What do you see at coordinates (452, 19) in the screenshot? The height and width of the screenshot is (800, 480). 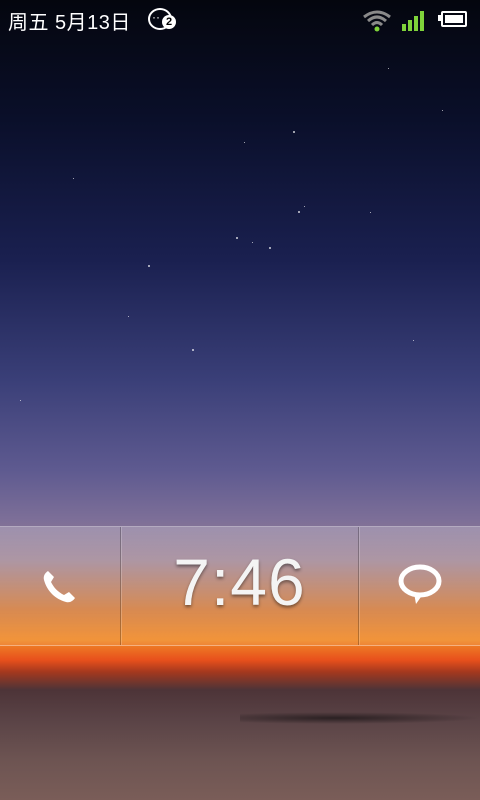 I see `battery-icon` at bounding box center [452, 19].